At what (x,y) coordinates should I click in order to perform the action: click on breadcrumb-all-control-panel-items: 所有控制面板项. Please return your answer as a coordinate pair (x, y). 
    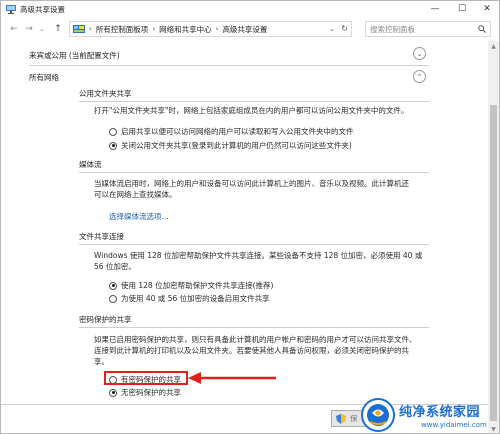
    Looking at the image, I should click on (122, 29).